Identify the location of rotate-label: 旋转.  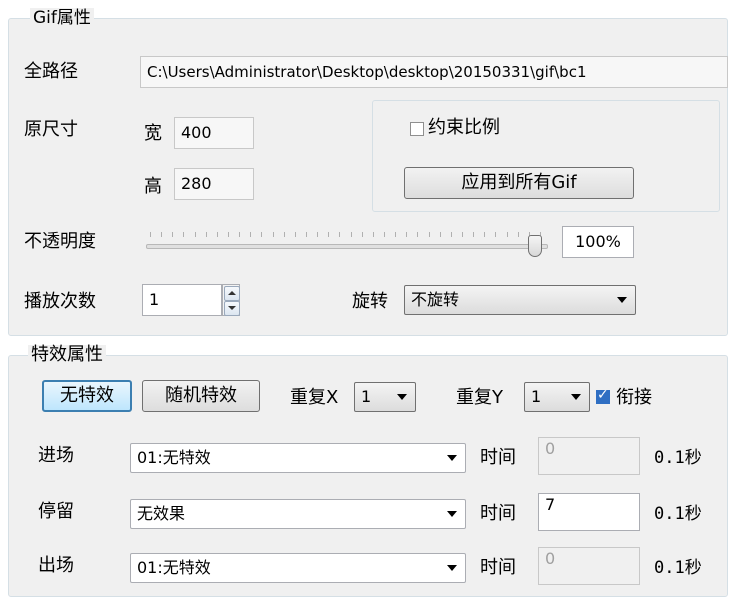
(370, 301).